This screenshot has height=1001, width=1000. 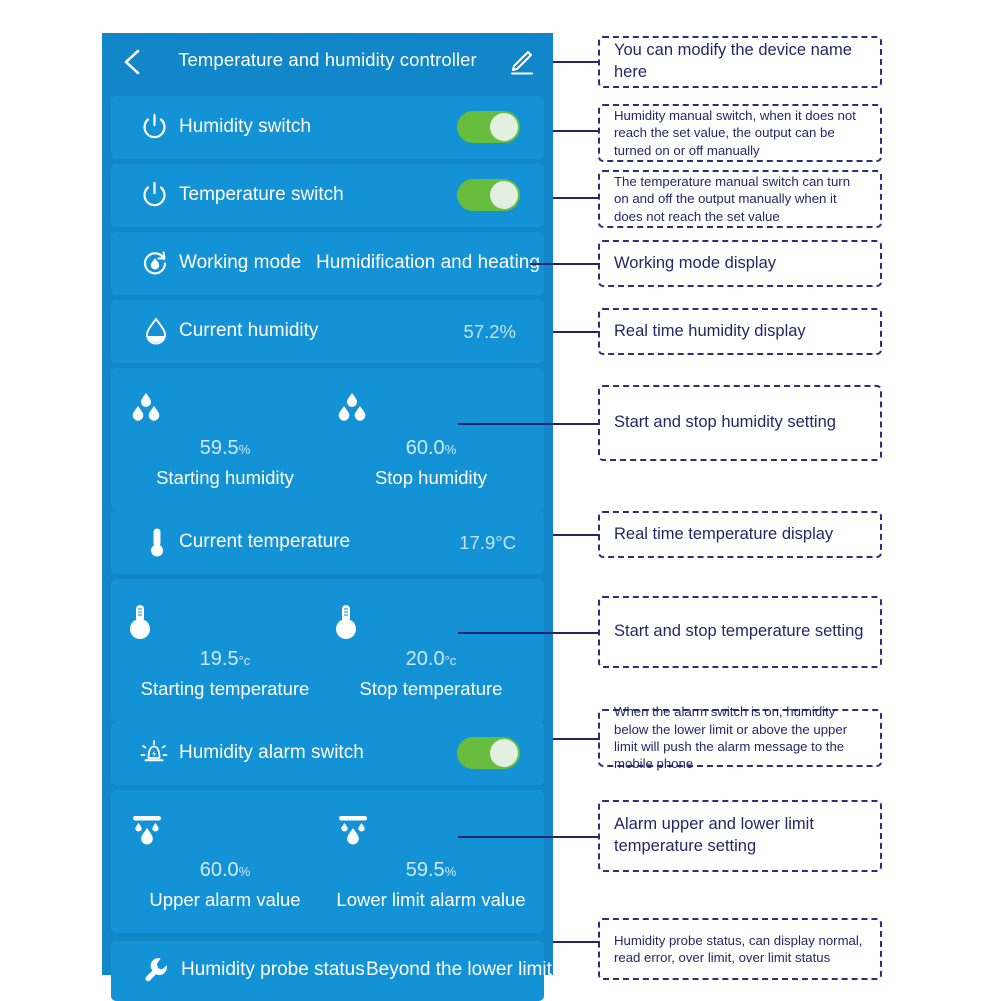 What do you see at coordinates (225, 448) in the screenshot?
I see `starting-humidity-value: 59.5%` at bounding box center [225, 448].